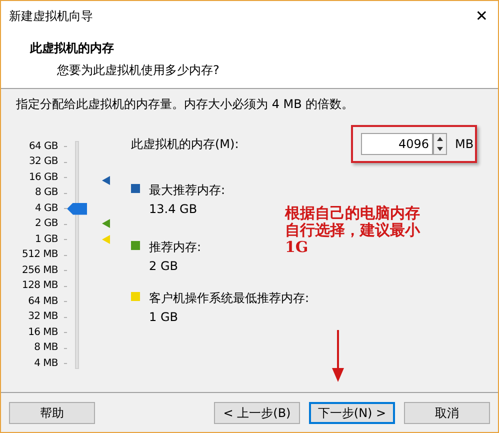 This screenshot has width=499, height=433. I want to click on window-title: 新建虚拟机向导, so click(51, 16).